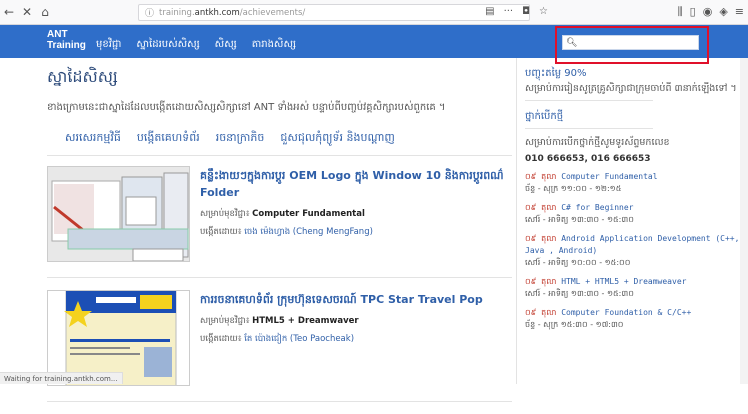 The image size is (748, 414). Describe the element at coordinates (57, 34) in the screenshot. I see `brand-line1: ANT` at that location.